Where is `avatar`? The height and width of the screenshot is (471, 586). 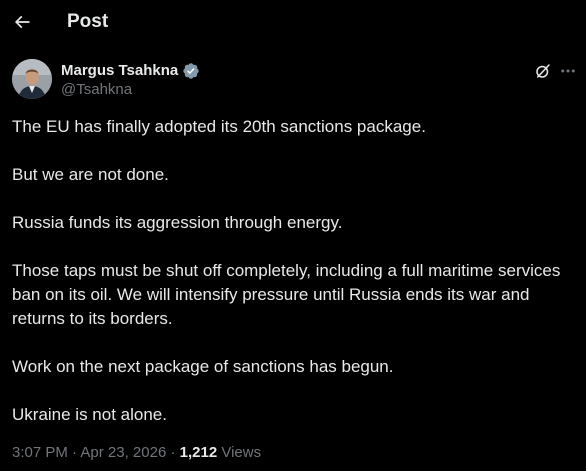 avatar is located at coordinates (32, 79).